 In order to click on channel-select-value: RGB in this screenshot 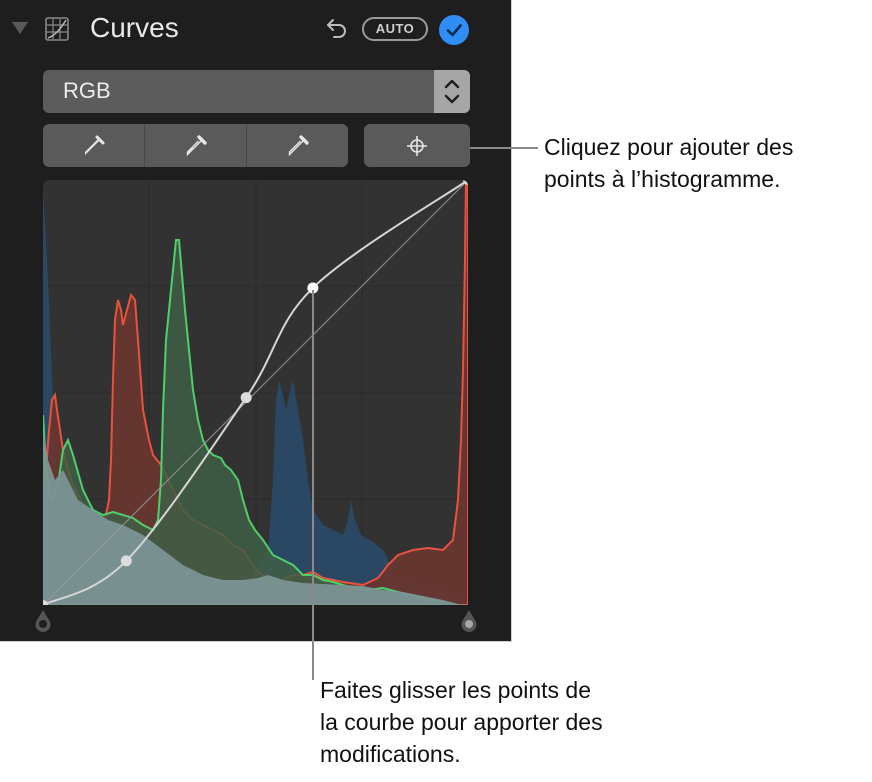, I will do `click(87, 90)`.